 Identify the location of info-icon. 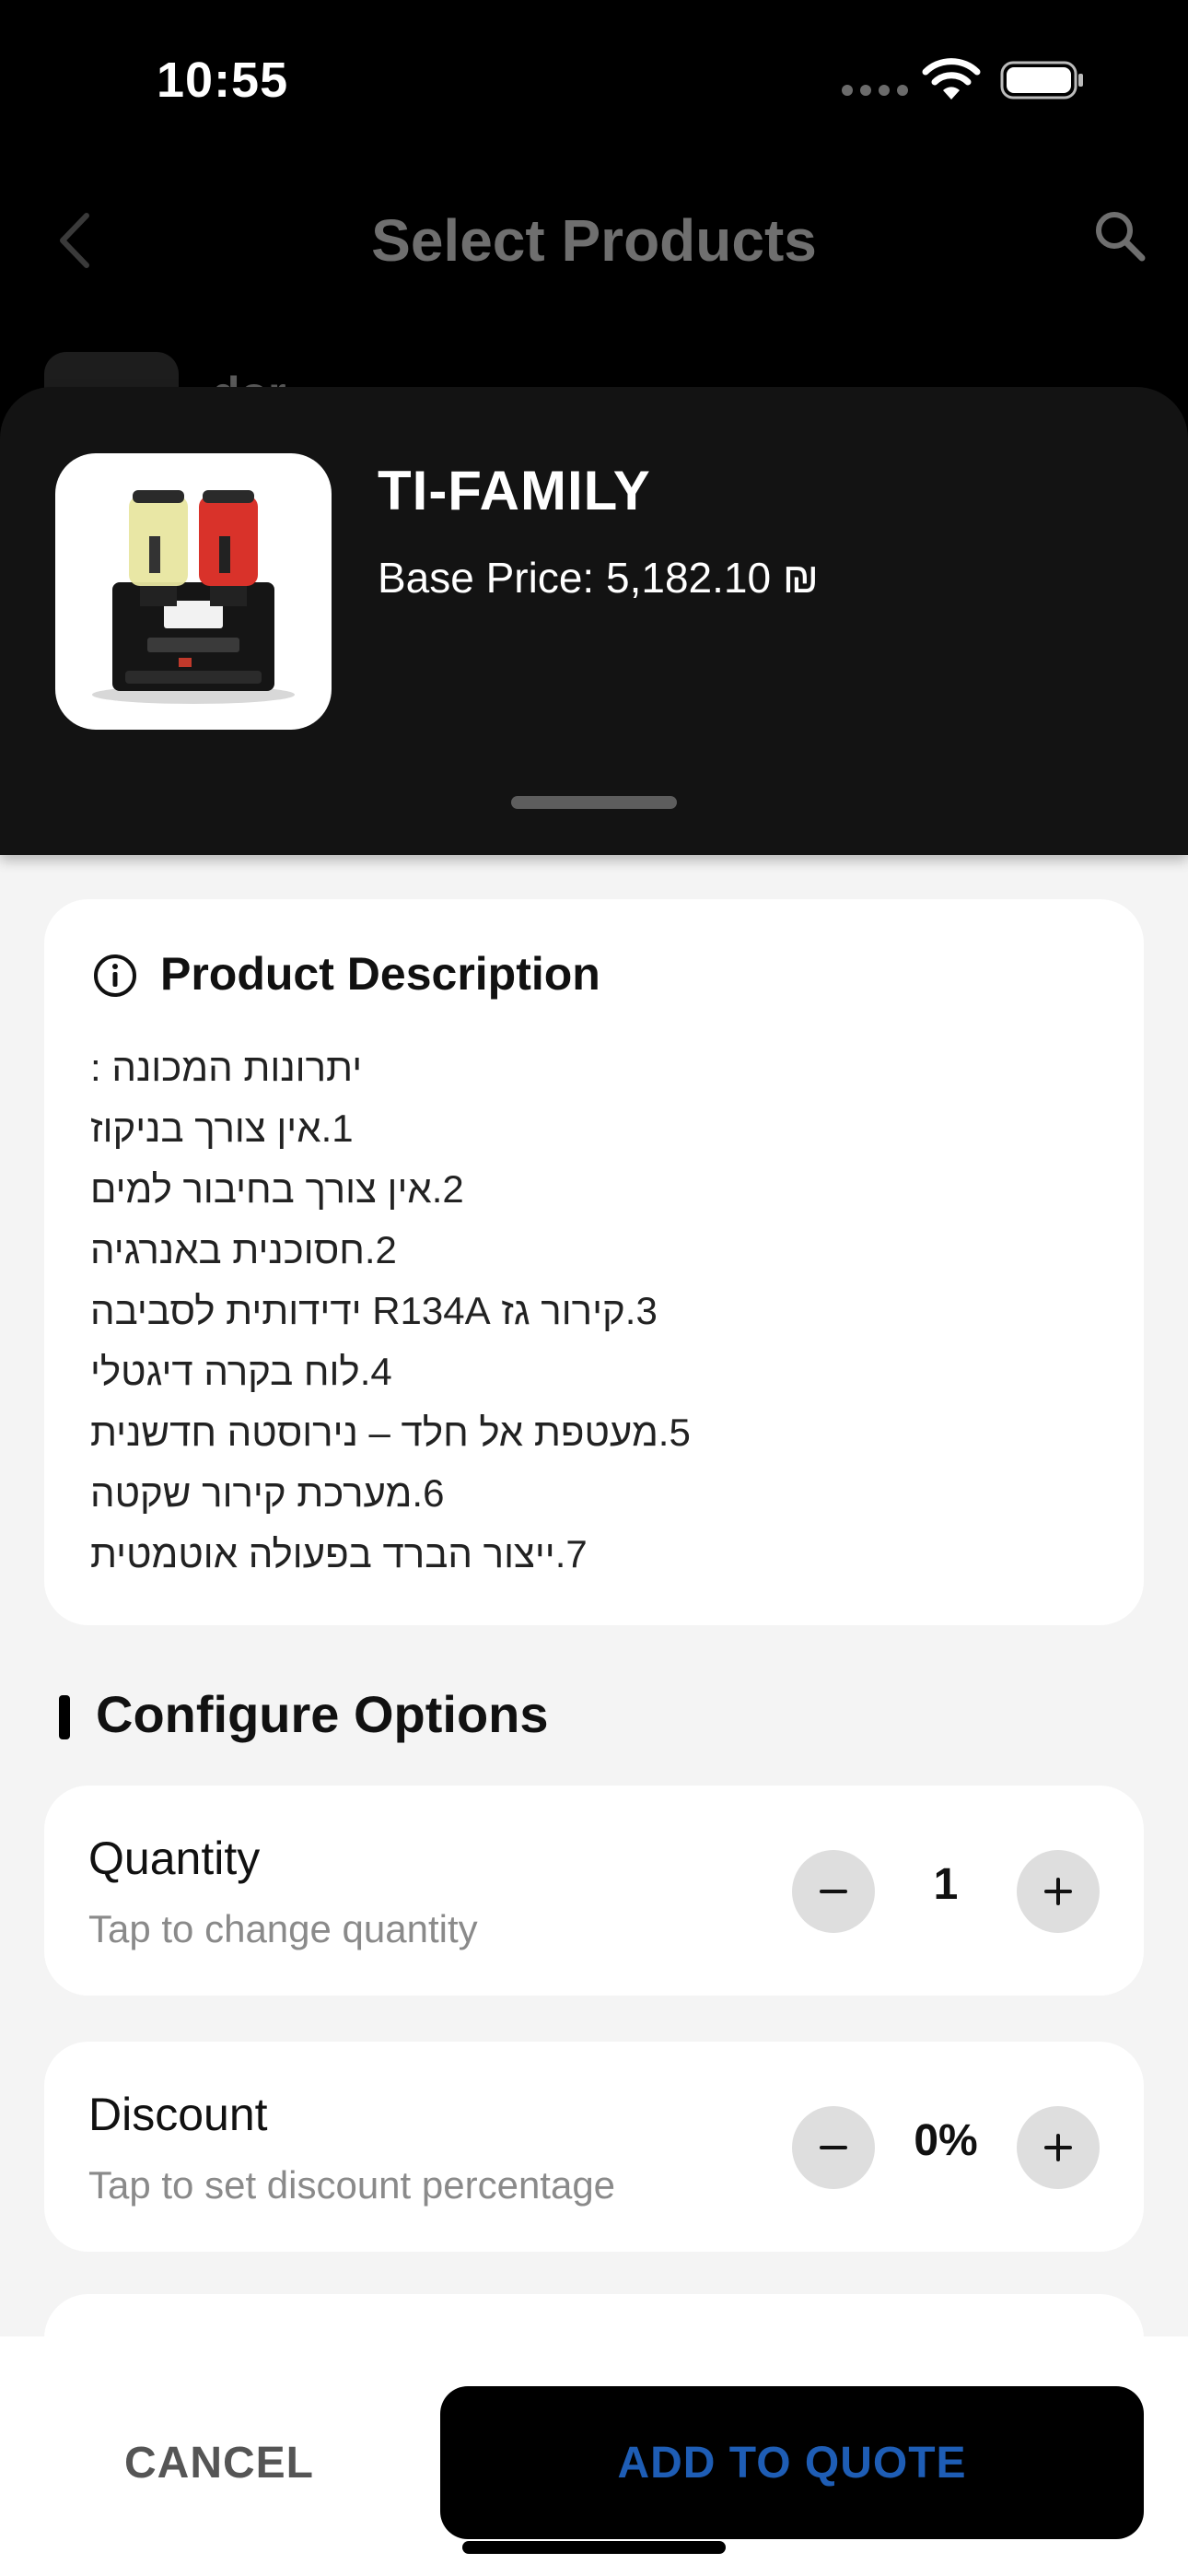
(115, 975).